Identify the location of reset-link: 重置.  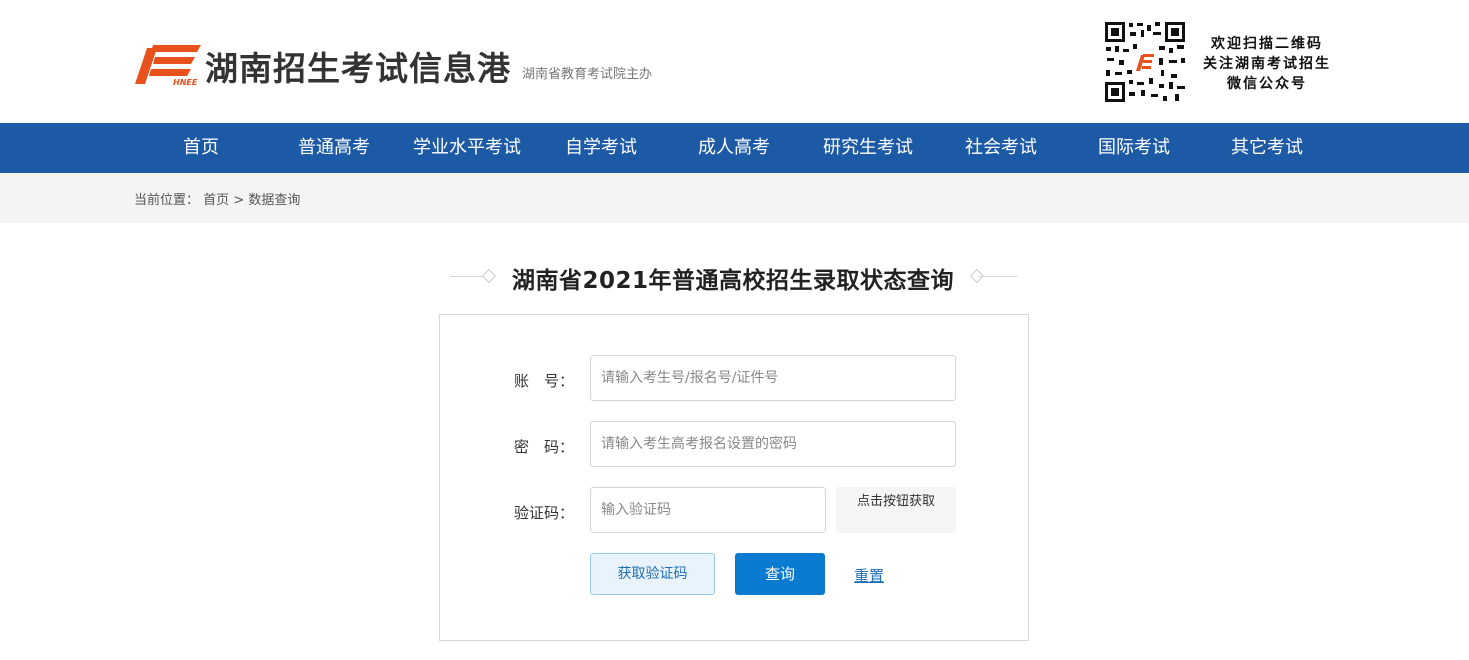
(869, 575).